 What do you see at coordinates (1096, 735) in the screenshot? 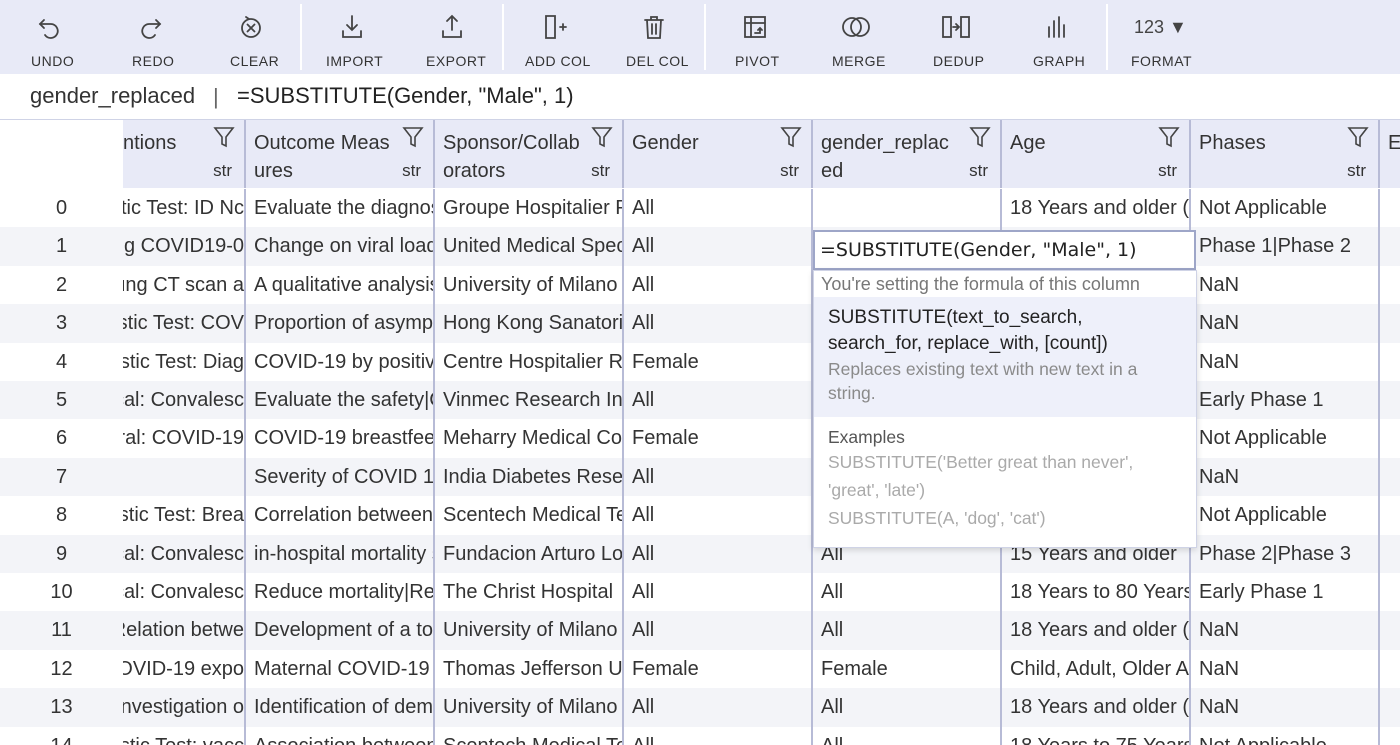
I see `cell-age: 18 Years to 75 Years` at bounding box center [1096, 735].